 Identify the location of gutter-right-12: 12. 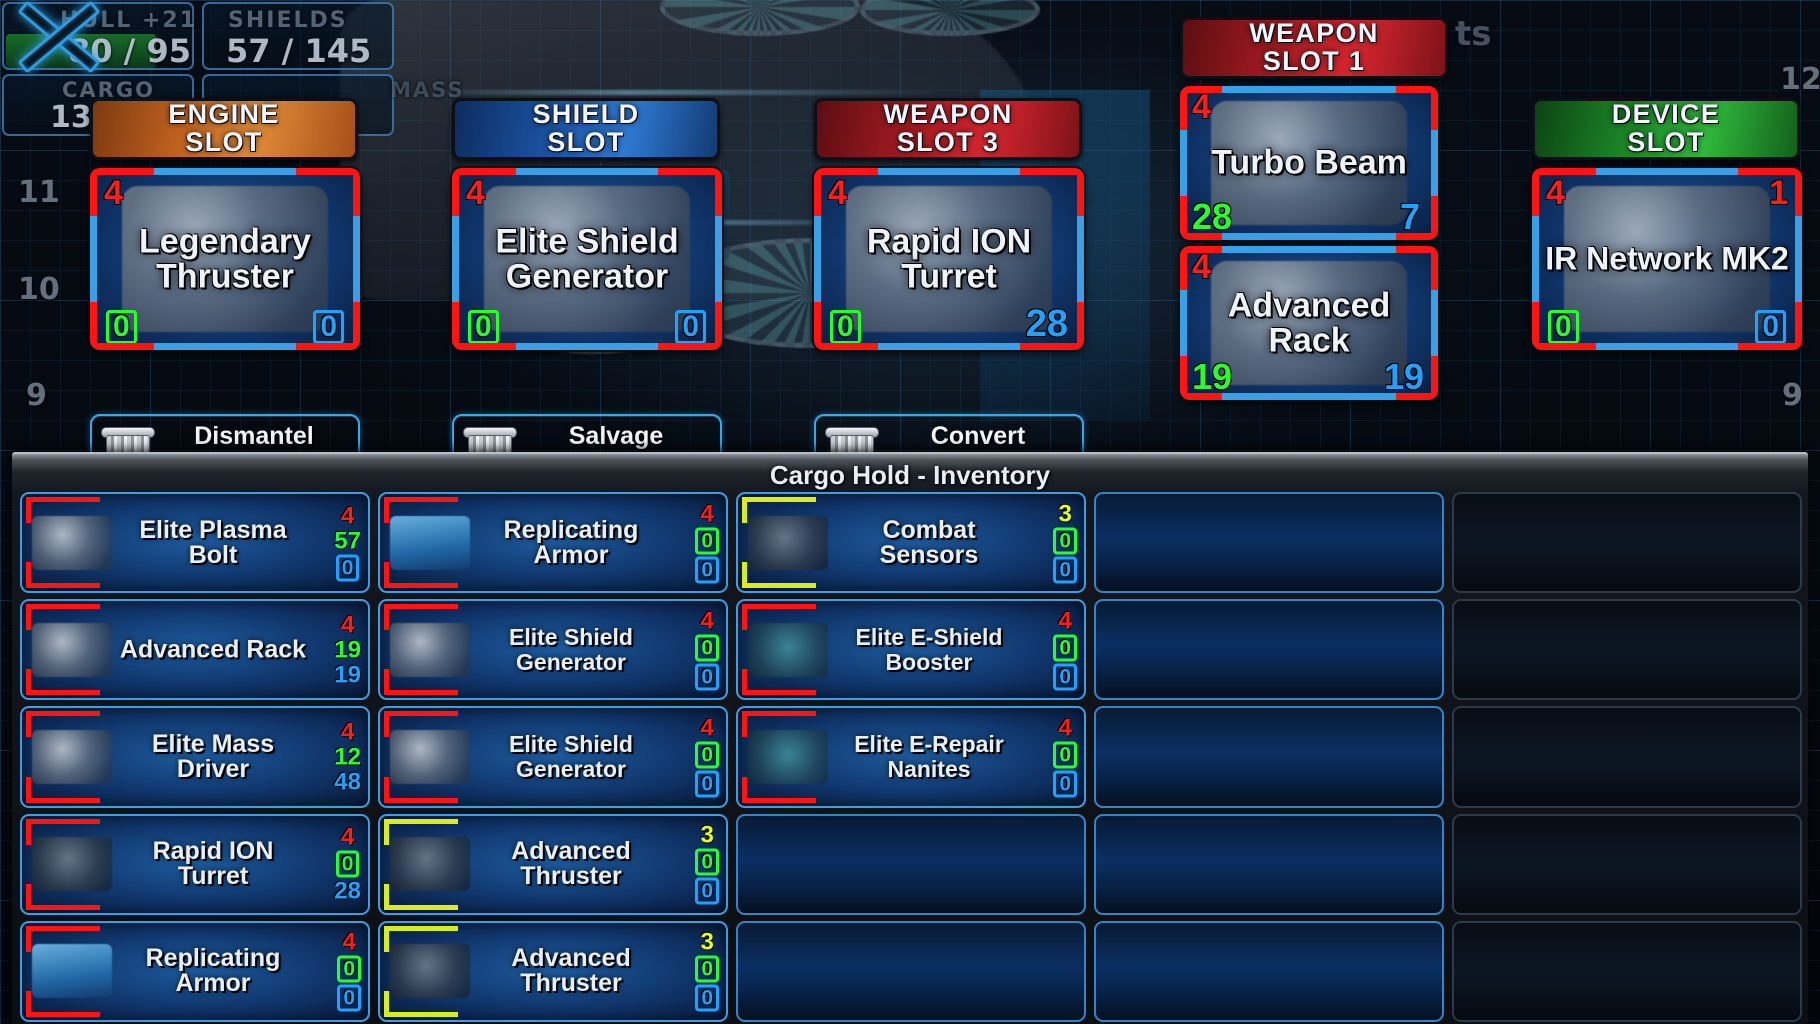
(1800, 79).